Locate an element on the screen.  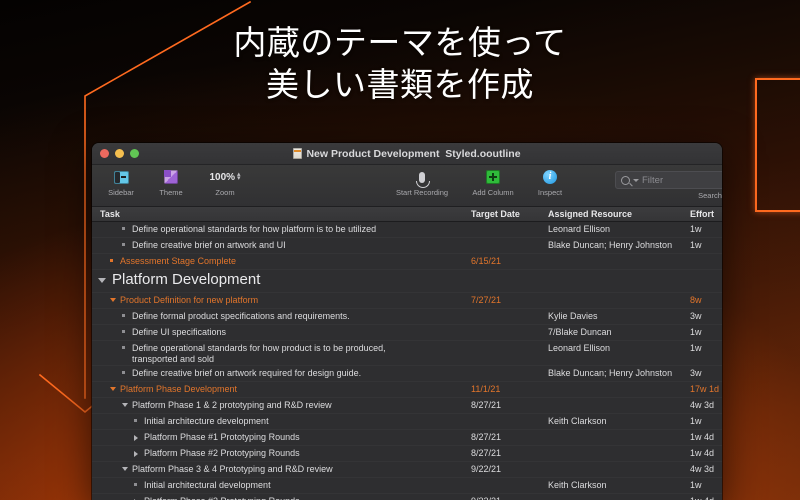
theme-button: Theme is located at coordinates (171, 182).